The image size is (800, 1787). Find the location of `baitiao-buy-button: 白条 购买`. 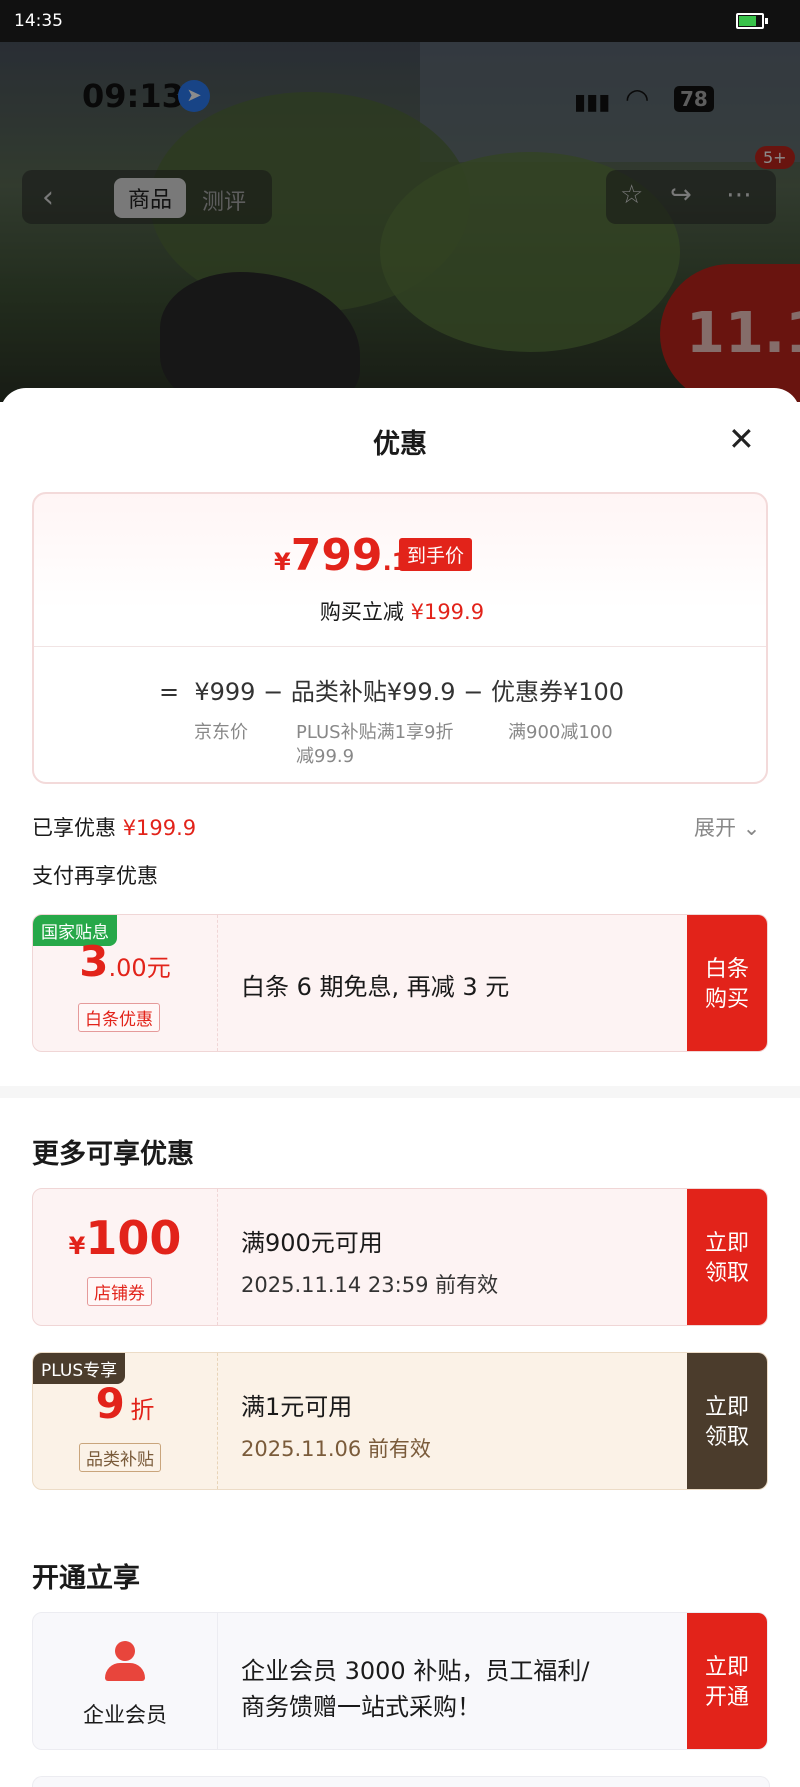

baitiao-buy-button: 白条 购买 is located at coordinates (727, 983).